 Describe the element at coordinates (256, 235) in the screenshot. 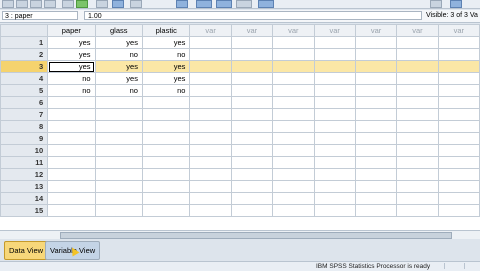

I see `scrollbar-thumb` at that location.